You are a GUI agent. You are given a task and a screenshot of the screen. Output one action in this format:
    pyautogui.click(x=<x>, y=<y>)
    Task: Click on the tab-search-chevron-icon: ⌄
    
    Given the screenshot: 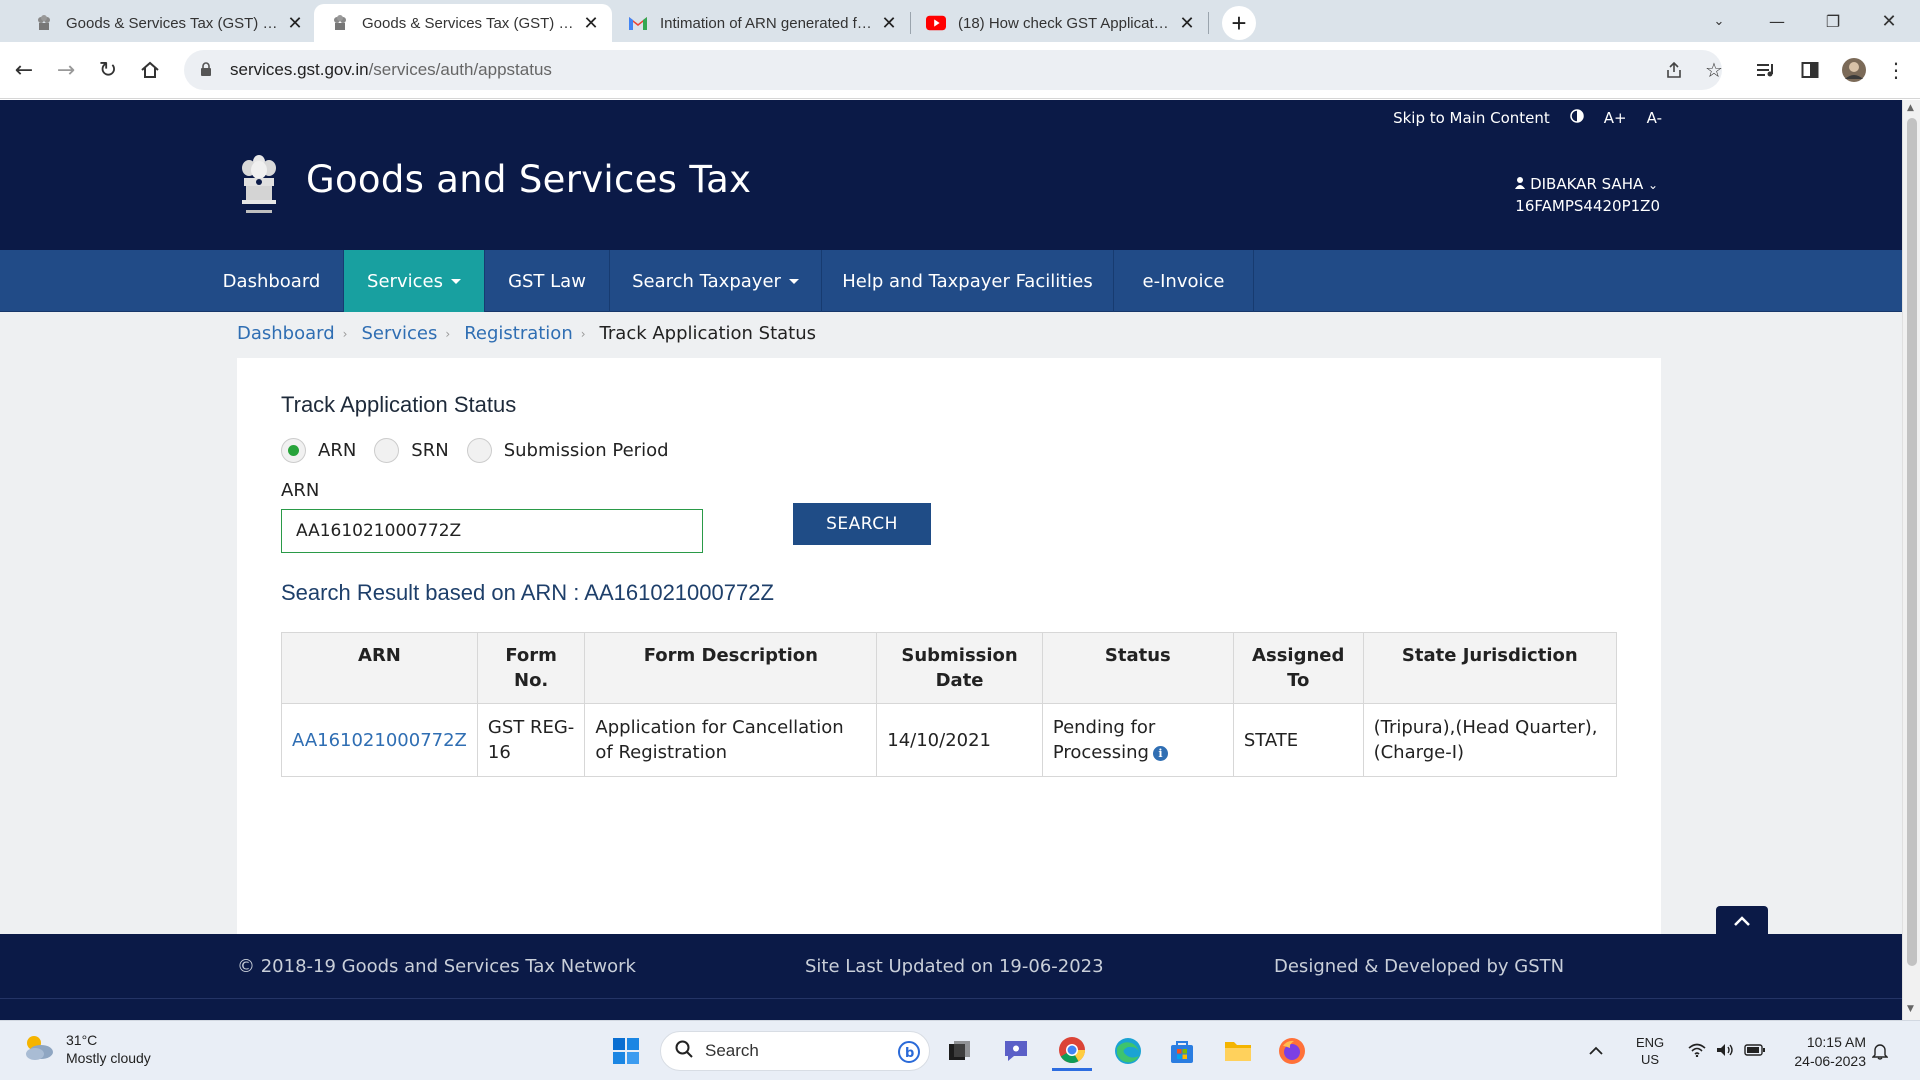 What is the action you would take?
    pyautogui.click(x=1719, y=21)
    